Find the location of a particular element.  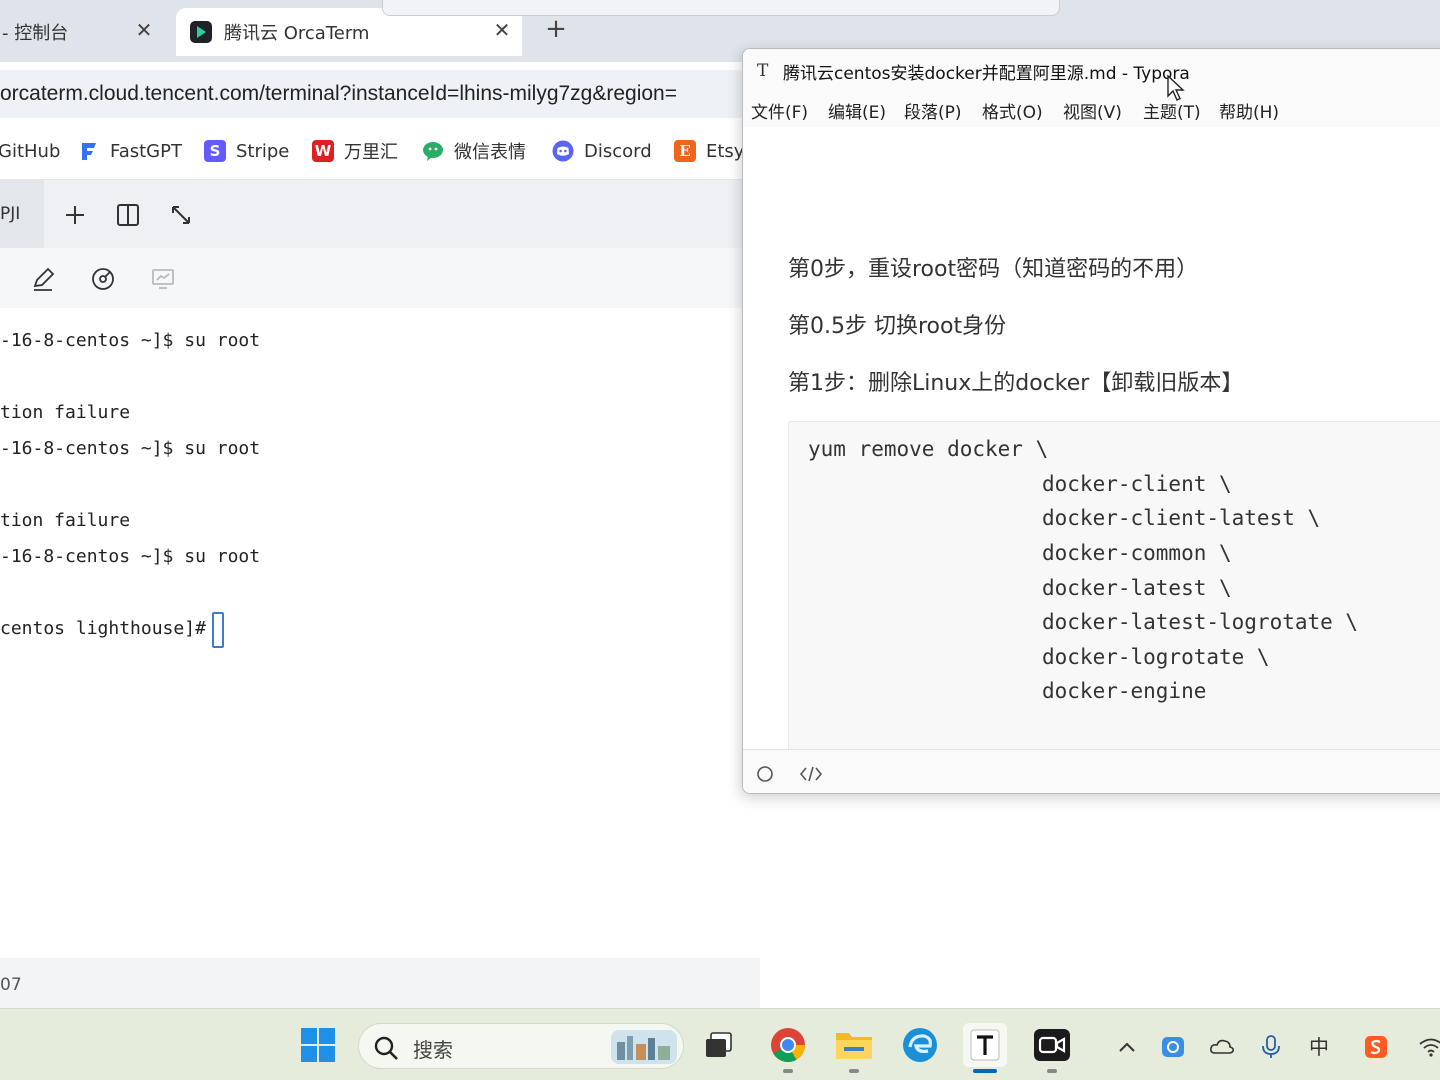

terminal-prompt: centos lighthouse]# is located at coordinates (108, 628).